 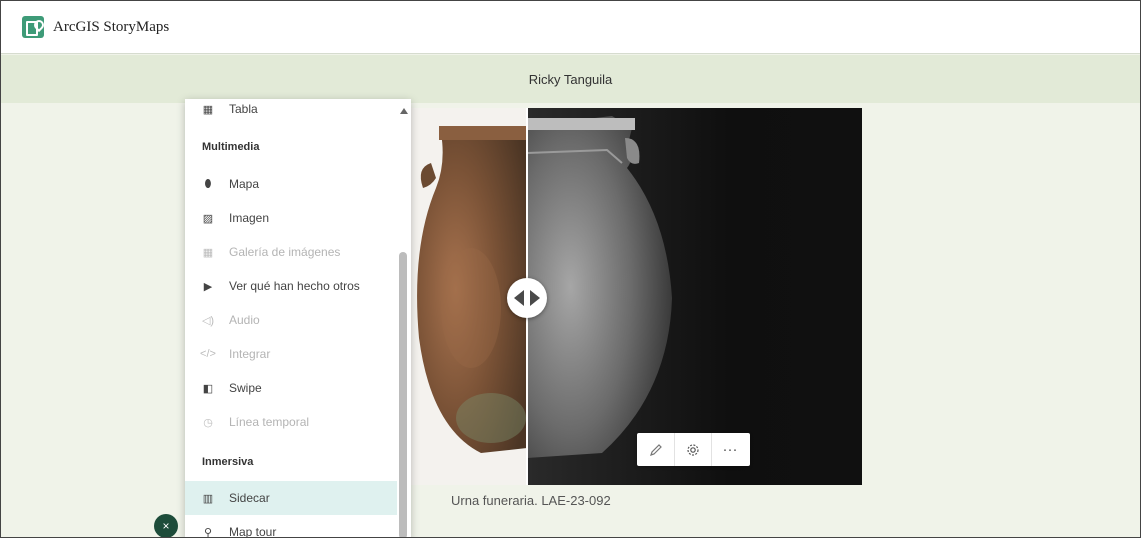 What do you see at coordinates (253, 531) in the screenshot?
I see `menu-item-label: Map tour` at bounding box center [253, 531].